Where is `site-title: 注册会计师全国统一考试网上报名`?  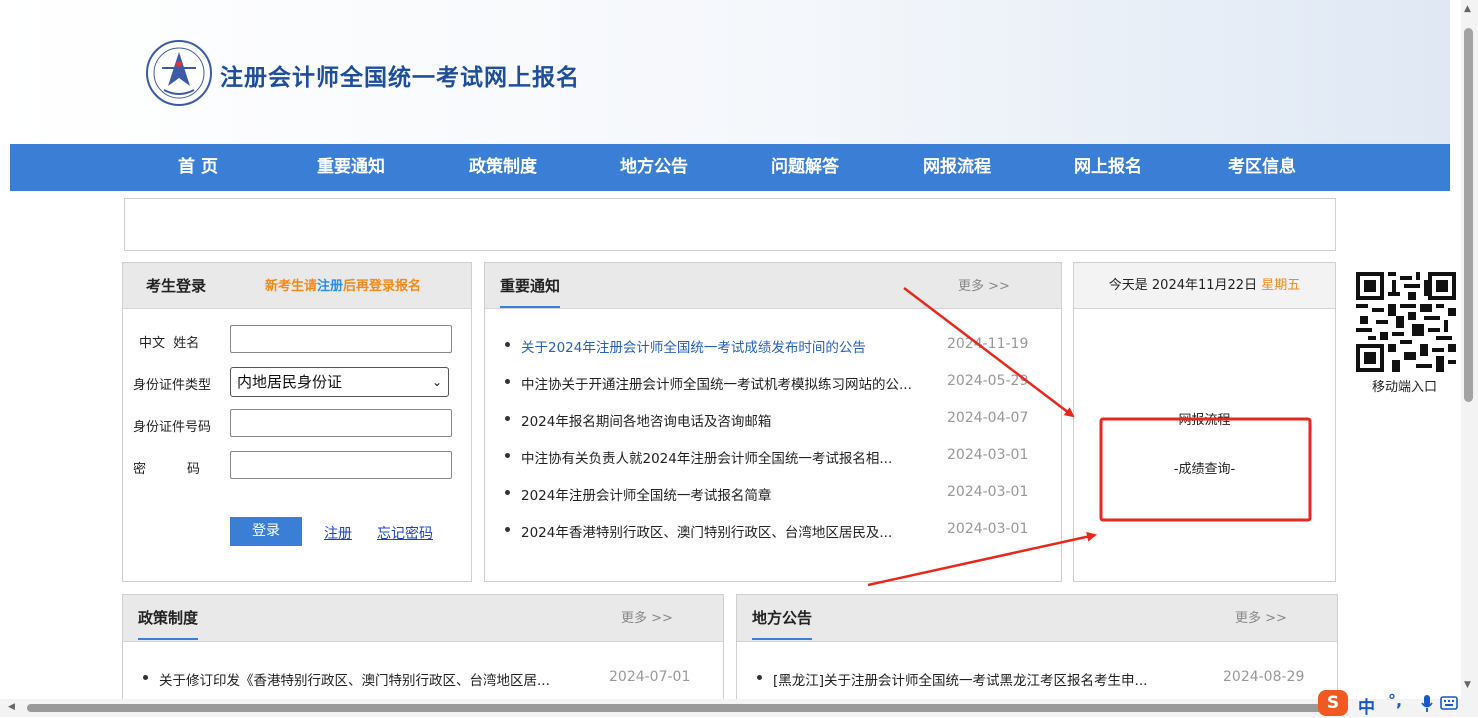
site-title: 注册会计师全国统一考试网上报名 is located at coordinates (400, 78).